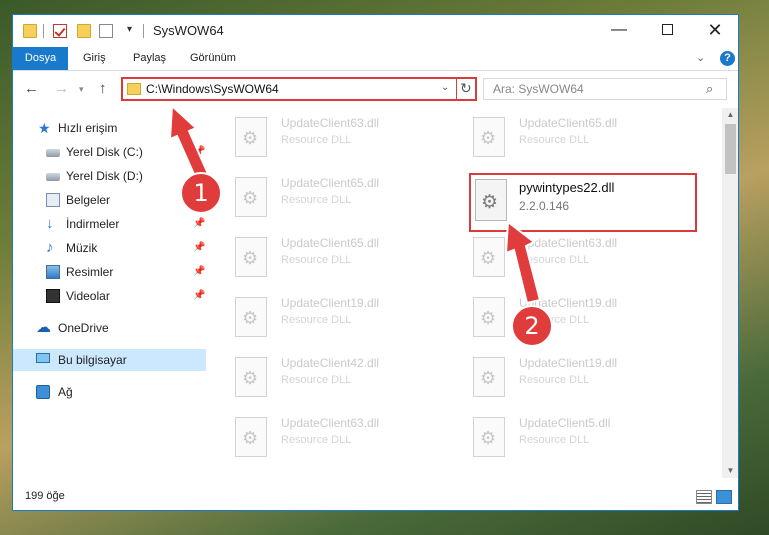 The width and height of the screenshot is (769, 535). What do you see at coordinates (109, 176) in the screenshot?
I see `sidebar-item-disk-d: Yerel Disk (D:)` at bounding box center [109, 176].